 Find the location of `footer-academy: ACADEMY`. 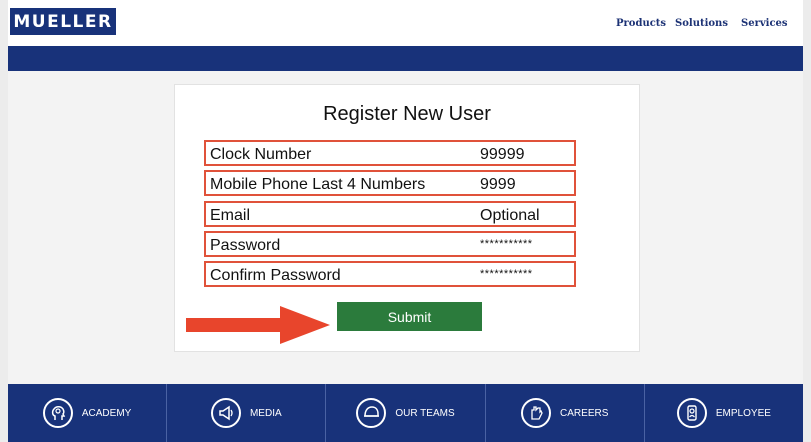

footer-academy: ACADEMY is located at coordinates (88, 413).